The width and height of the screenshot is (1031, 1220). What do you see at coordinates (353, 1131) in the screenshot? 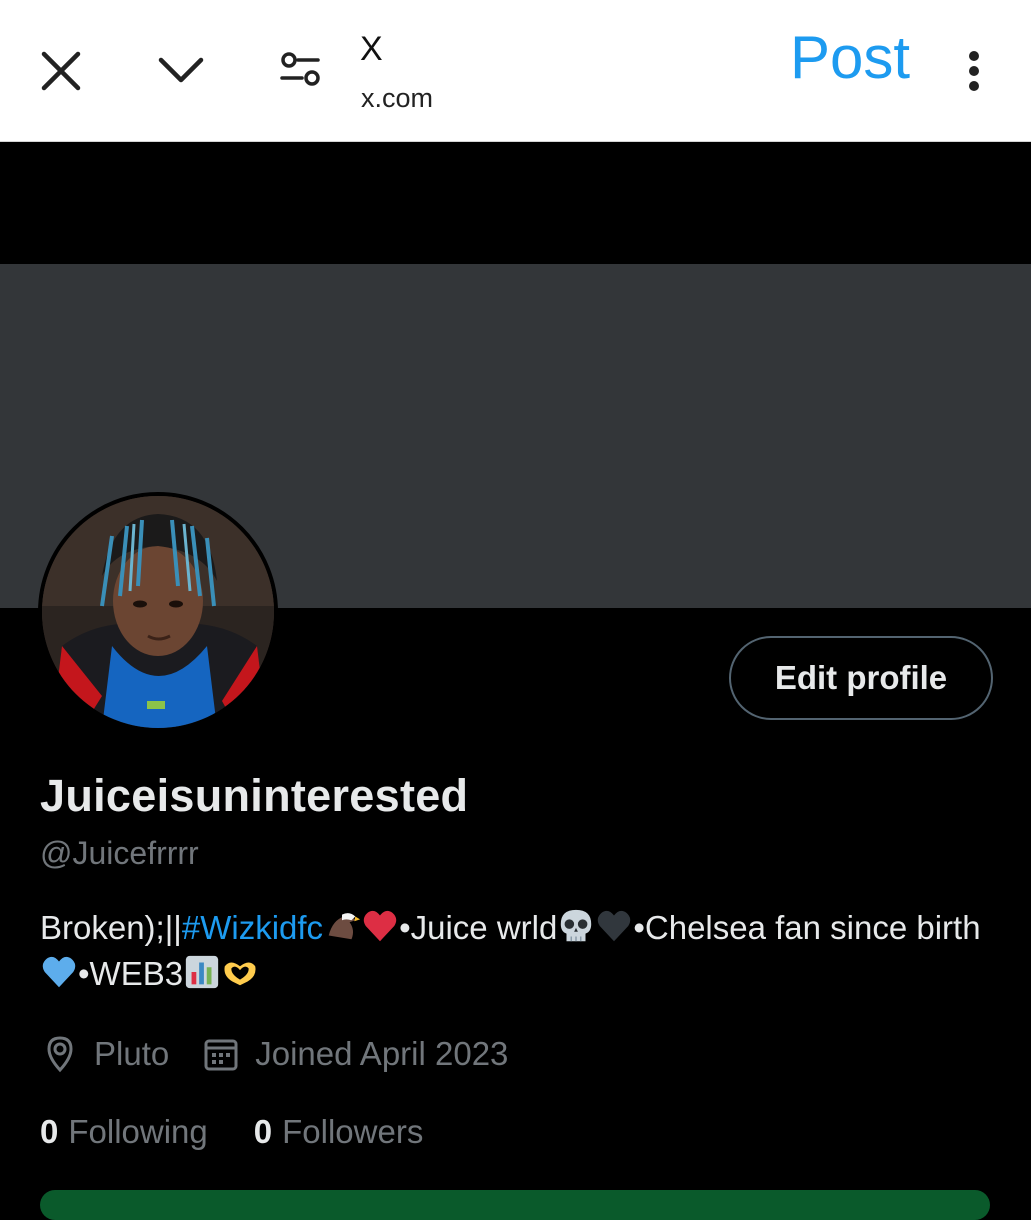
I see `followers-label: Followers` at bounding box center [353, 1131].